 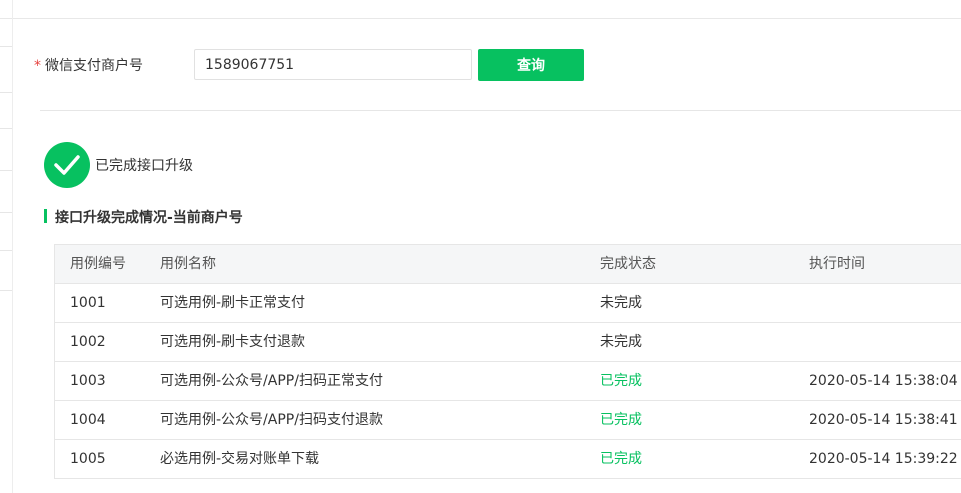 I want to click on table-row: 1001 可选用例-刷卡正常支付 未完成, so click(x=508, y=303).